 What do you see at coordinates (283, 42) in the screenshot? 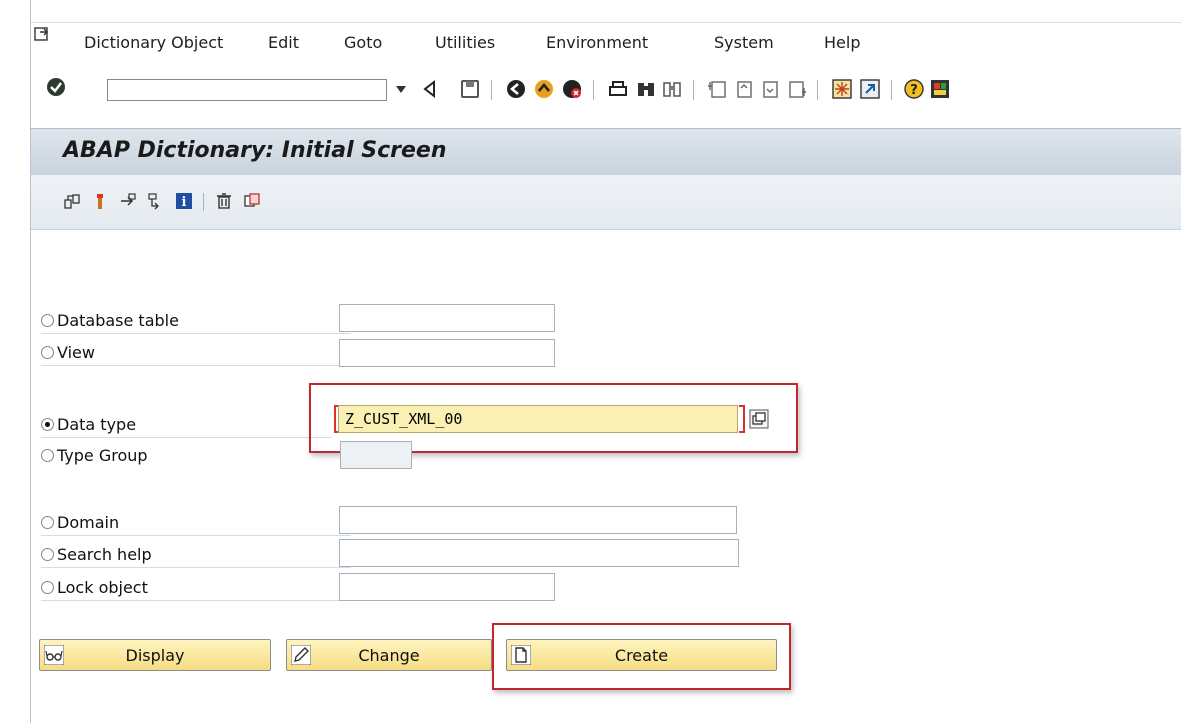
I see `menu-edit: Edit` at bounding box center [283, 42].